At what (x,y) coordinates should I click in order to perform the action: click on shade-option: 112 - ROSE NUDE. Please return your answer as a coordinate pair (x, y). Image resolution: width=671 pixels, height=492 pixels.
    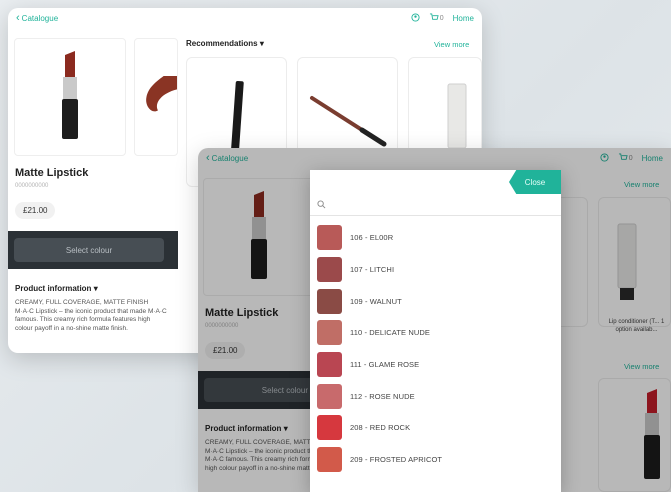
    Looking at the image, I should click on (435, 396).